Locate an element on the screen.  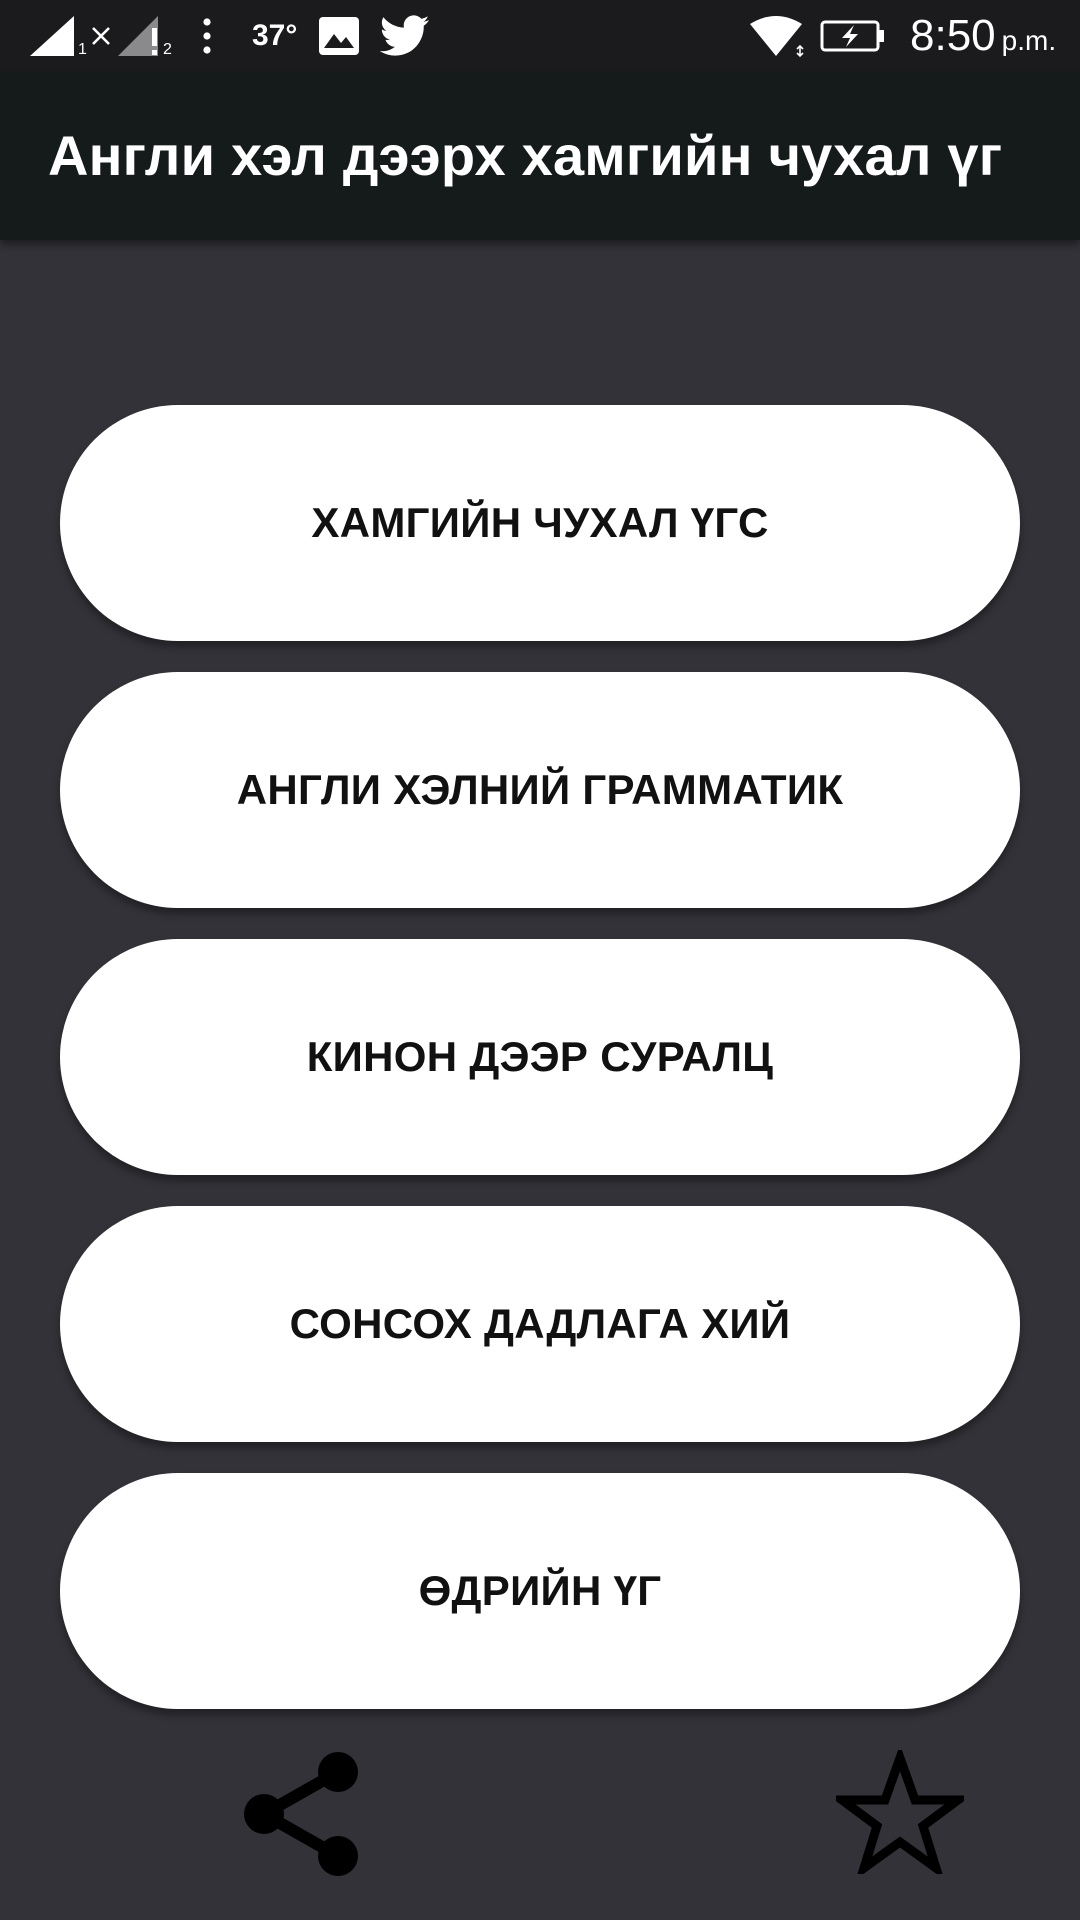
english-grammar-label: АНГЛИ ХЭЛНИЙ ГРАММАТИК is located at coordinates (540, 789).